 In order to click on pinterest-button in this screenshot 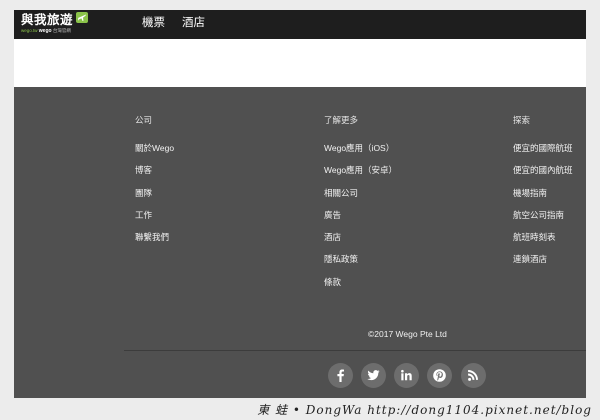, I will do `click(439, 375)`.